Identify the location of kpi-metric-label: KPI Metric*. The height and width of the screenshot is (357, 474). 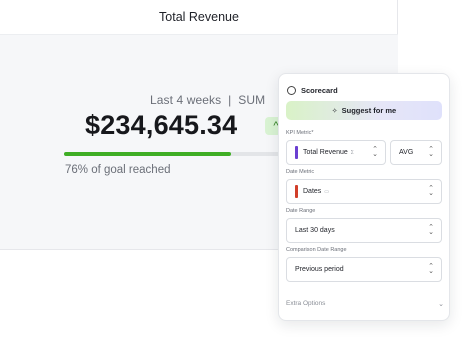
(300, 133).